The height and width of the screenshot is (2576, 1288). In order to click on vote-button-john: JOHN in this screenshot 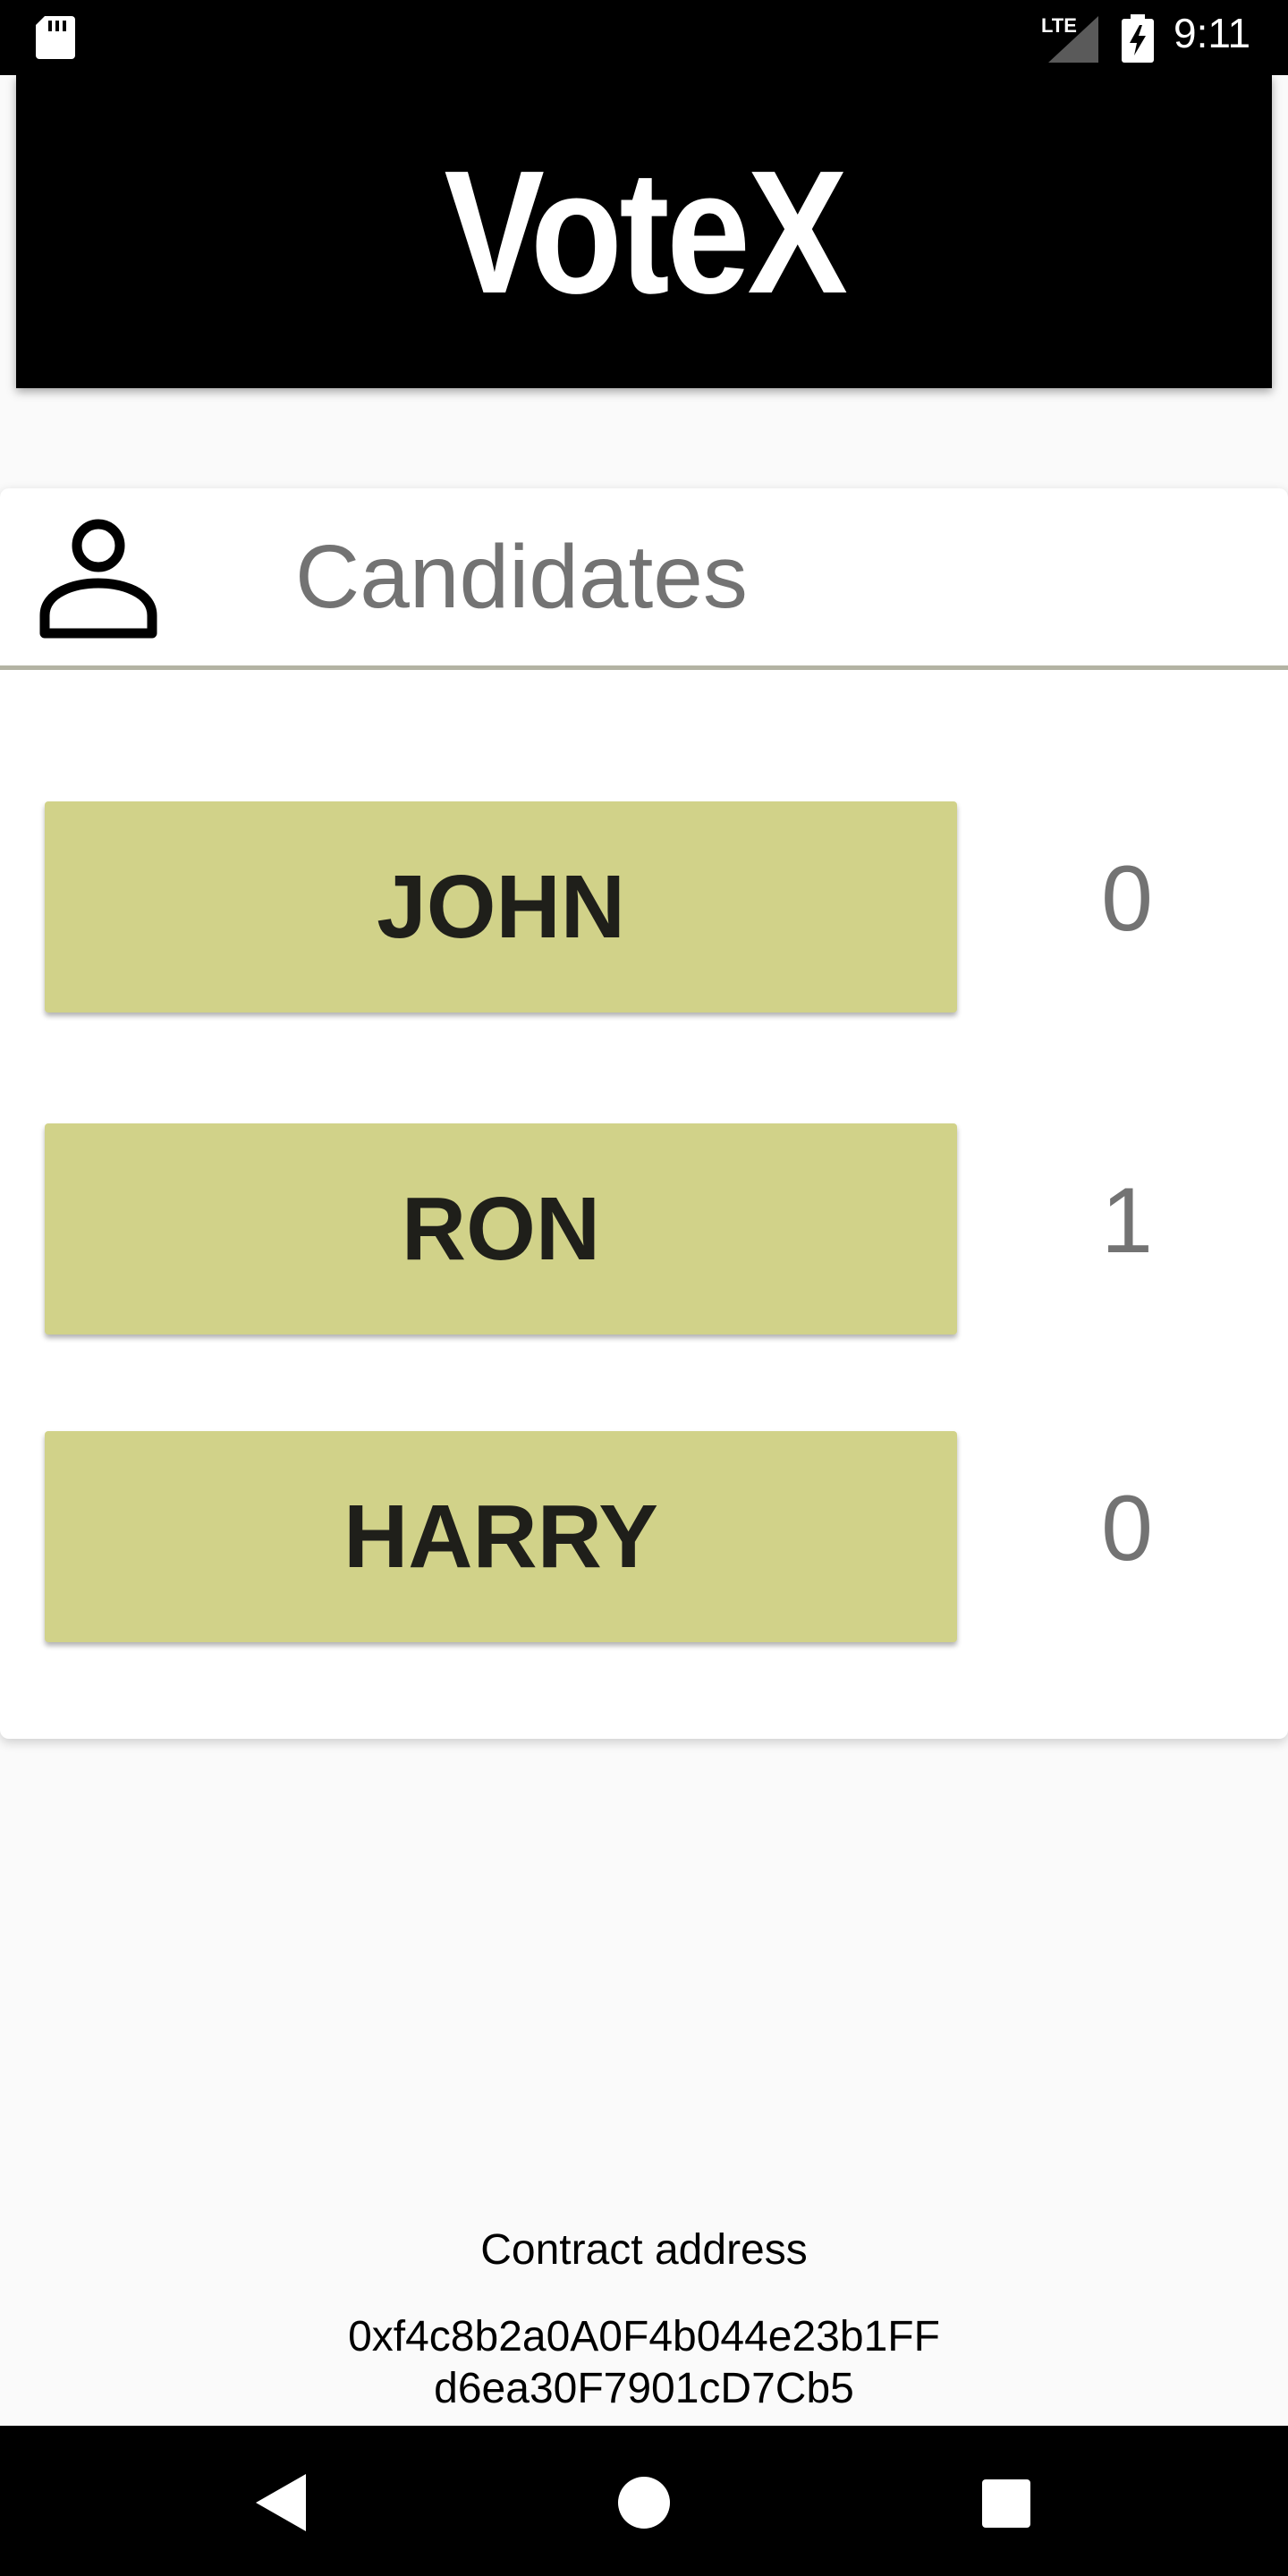, I will do `click(501, 907)`.